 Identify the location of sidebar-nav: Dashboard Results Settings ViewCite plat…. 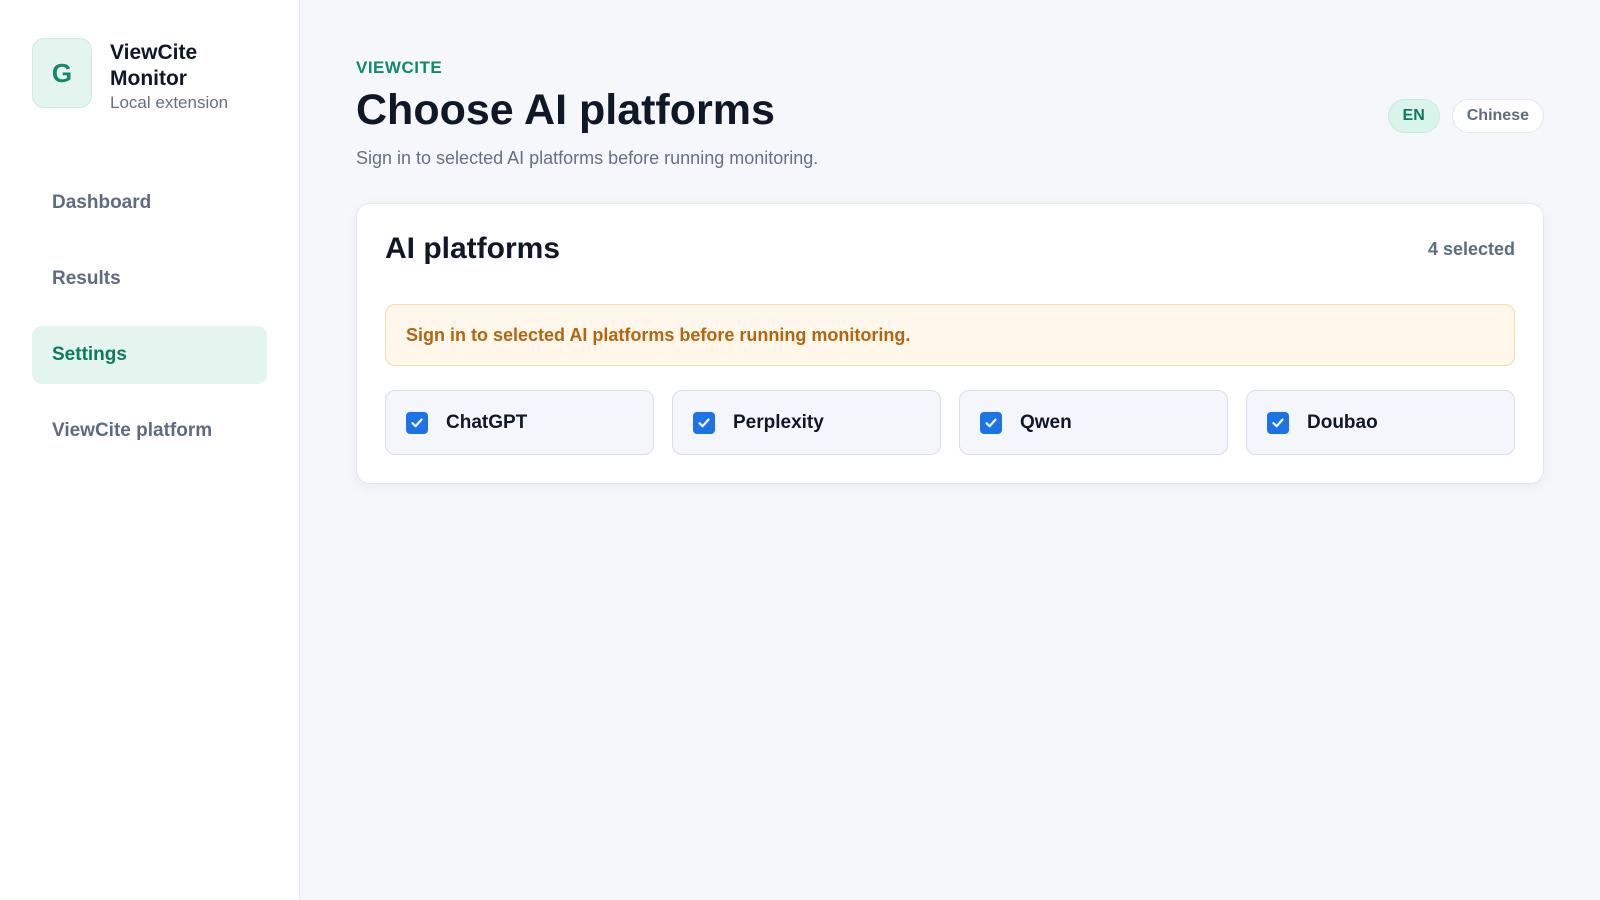
(149, 317).